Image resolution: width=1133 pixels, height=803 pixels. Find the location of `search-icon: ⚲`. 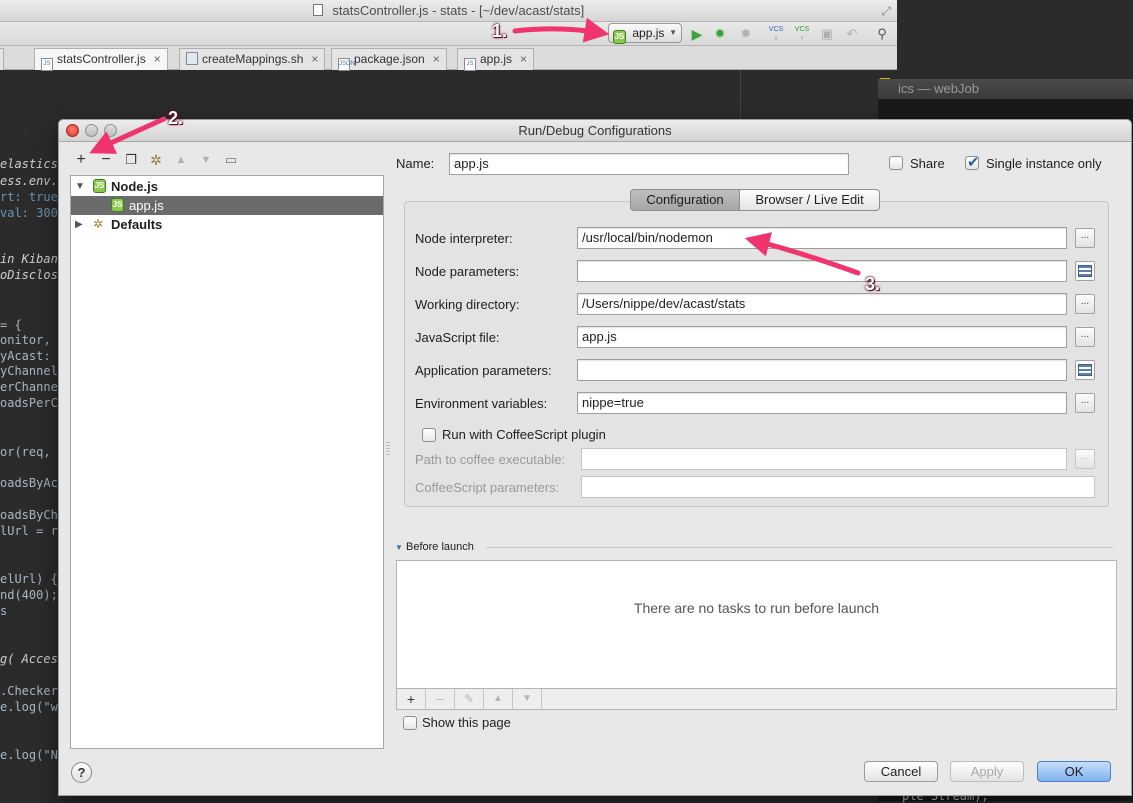

search-icon: ⚲ is located at coordinates (882, 34).